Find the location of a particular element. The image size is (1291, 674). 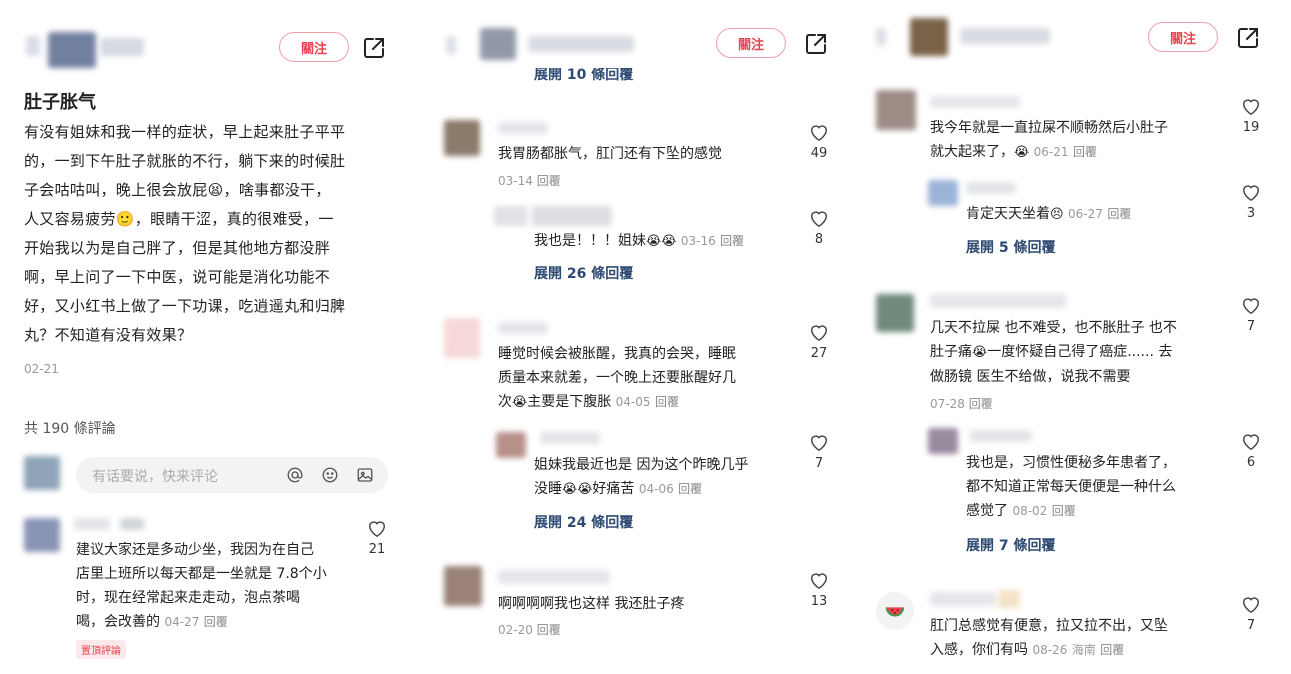

comment-text: 我今年就是一直拉屎不顺畅然后小肚子 就大起来了，😭 06-21 回覆 is located at coordinates (1080, 140).